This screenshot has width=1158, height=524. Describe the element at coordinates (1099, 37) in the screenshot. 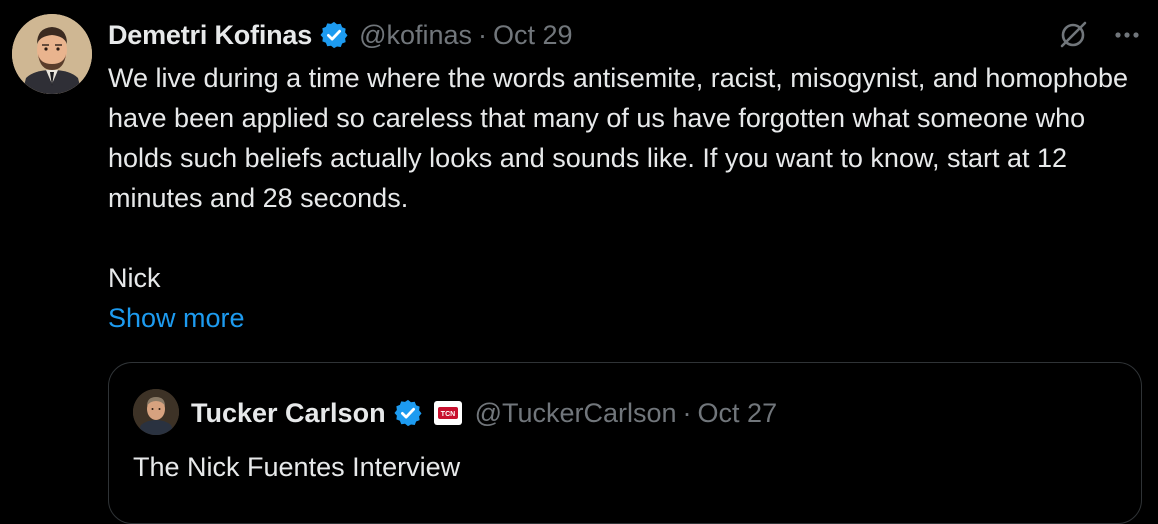

I see `tweet-actions-top` at that location.